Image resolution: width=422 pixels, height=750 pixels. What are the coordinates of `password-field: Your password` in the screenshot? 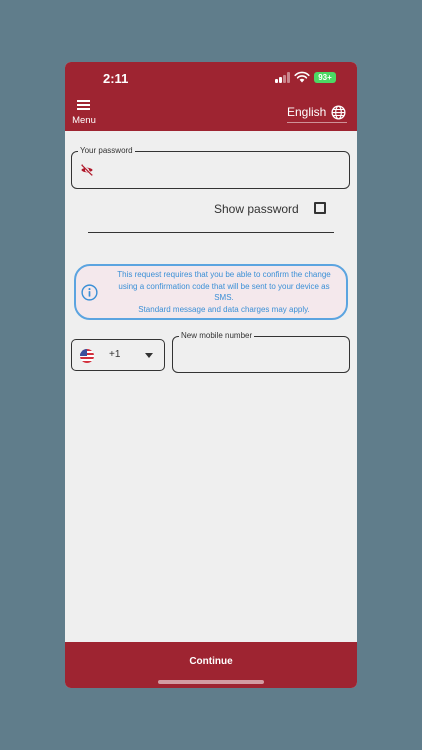 It's located at (210, 167).